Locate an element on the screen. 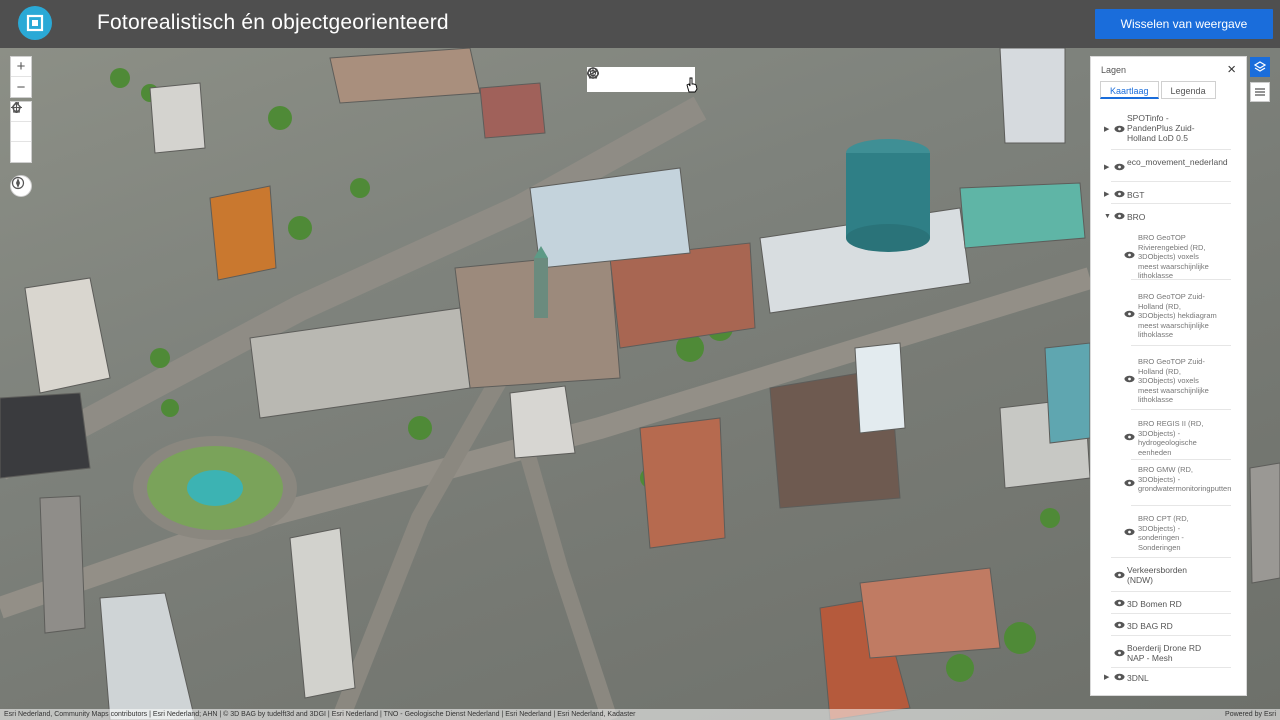 This screenshot has width=1280, height=720. zoom-controls: + − is located at coordinates (21, 77).